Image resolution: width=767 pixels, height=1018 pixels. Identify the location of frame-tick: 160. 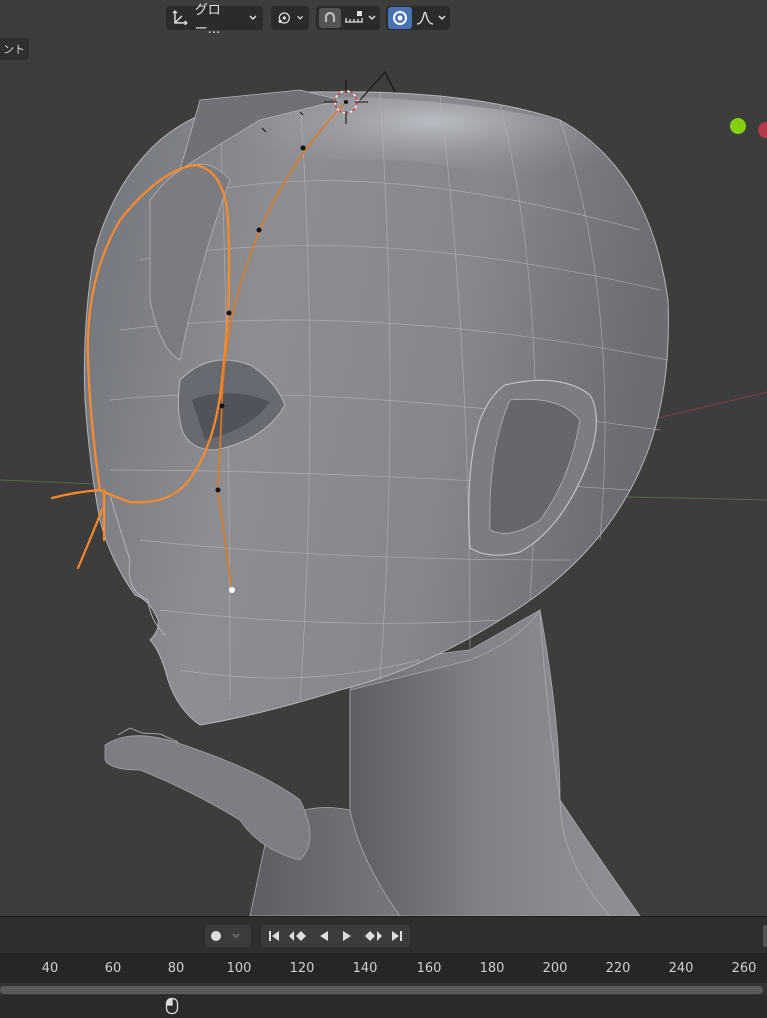
(429, 968).